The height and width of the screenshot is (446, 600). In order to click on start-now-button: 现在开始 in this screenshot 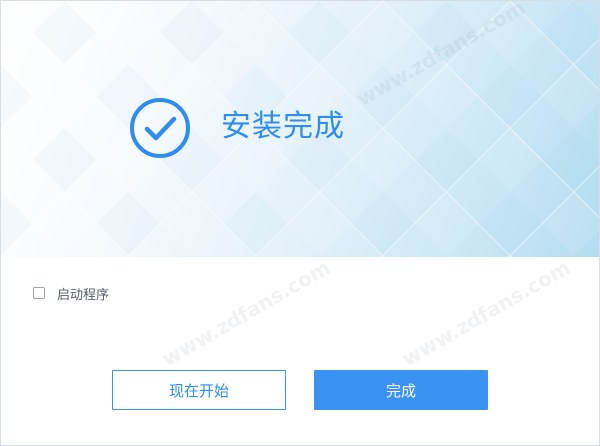, I will do `click(199, 390)`.